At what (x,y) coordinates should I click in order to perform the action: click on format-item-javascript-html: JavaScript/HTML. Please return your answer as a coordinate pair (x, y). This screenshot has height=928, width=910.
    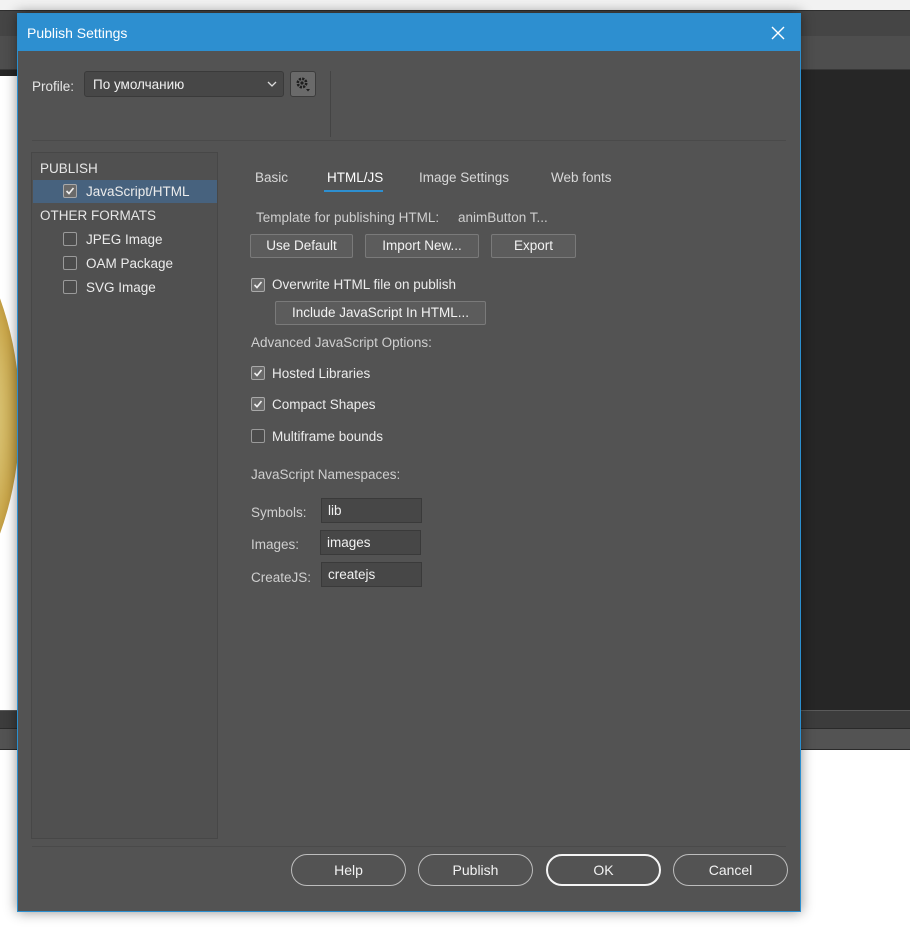
    Looking at the image, I should click on (125, 191).